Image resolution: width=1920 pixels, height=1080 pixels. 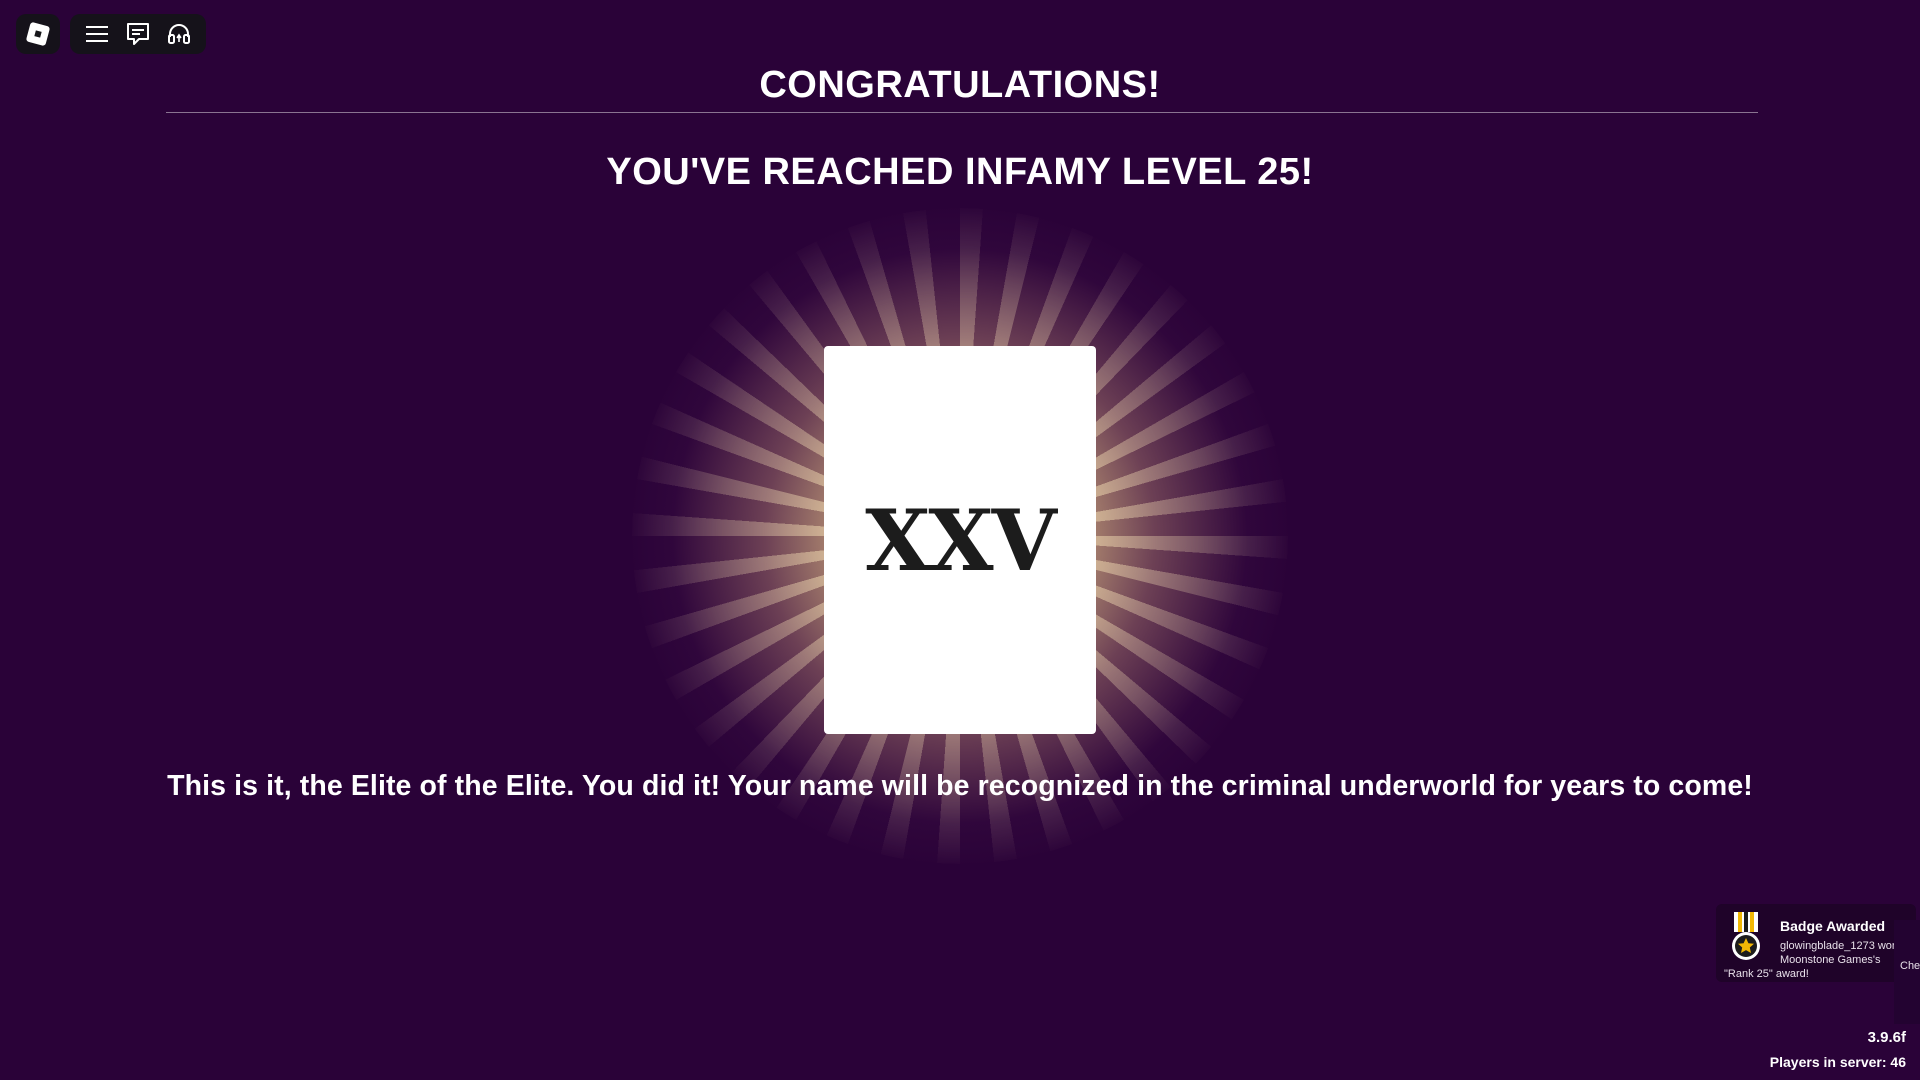 I want to click on side-panel-tab: Che, so click(x=1907, y=972).